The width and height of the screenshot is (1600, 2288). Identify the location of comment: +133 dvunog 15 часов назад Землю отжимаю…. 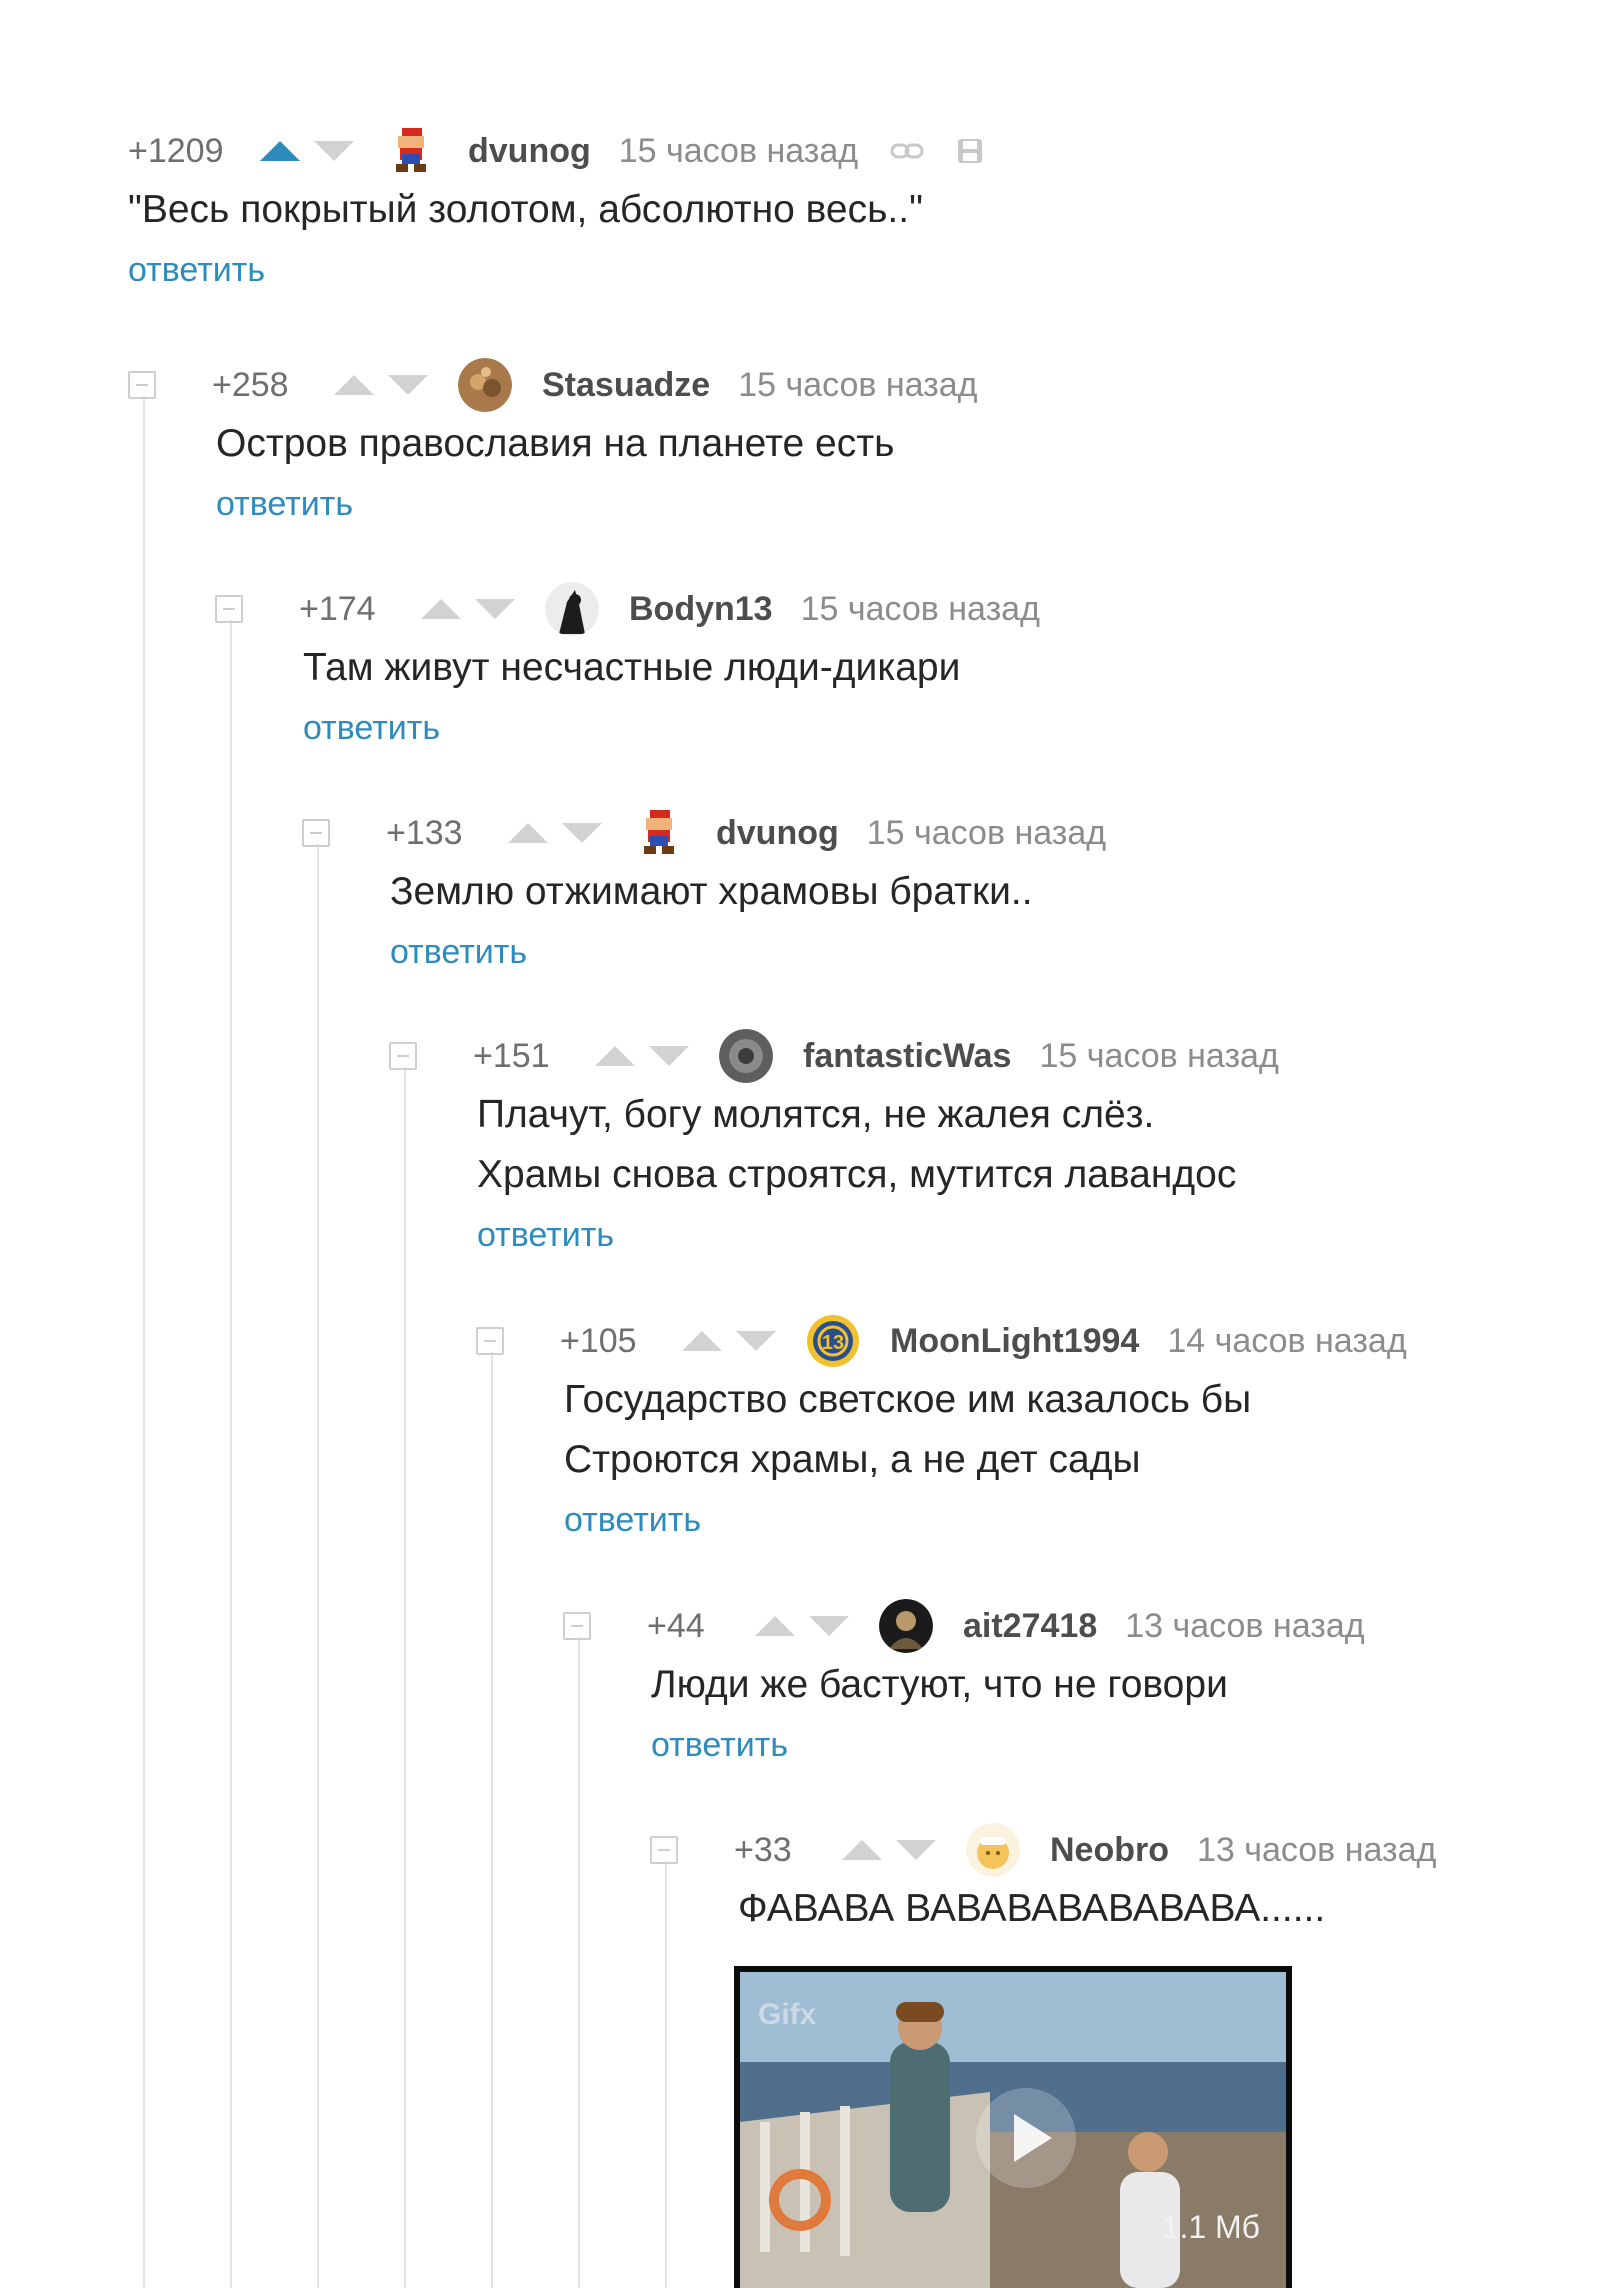
(704, 893).